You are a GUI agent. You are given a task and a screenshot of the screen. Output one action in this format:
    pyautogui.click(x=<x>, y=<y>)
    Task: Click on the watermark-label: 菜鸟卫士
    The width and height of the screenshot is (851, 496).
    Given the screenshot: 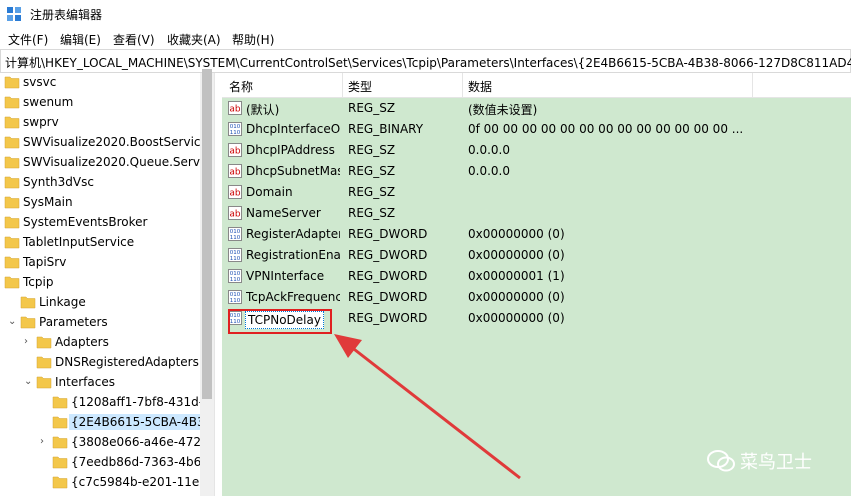 What is the action you would take?
    pyautogui.click(x=776, y=462)
    